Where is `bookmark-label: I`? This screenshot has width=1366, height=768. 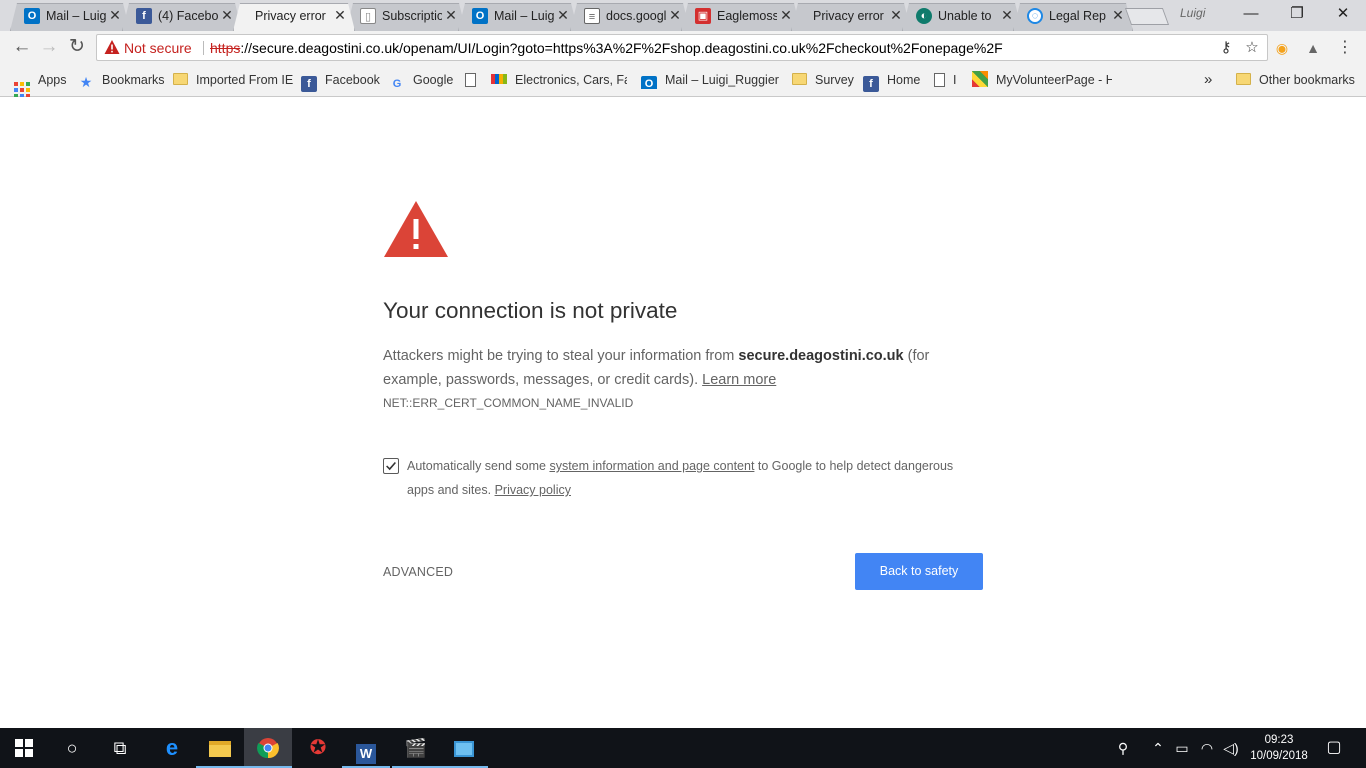
bookmark-label: I is located at coordinates (955, 80).